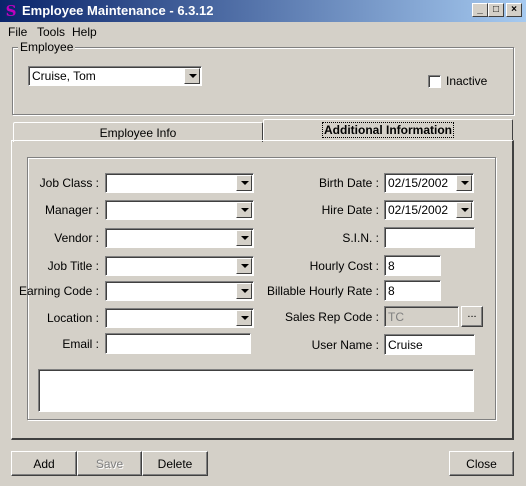 The width and height of the screenshot is (526, 486). What do you see at coordinates (429, 344) in the screenshot?
I see `user-name-field: Cruise` at bounding box center [429, 344].